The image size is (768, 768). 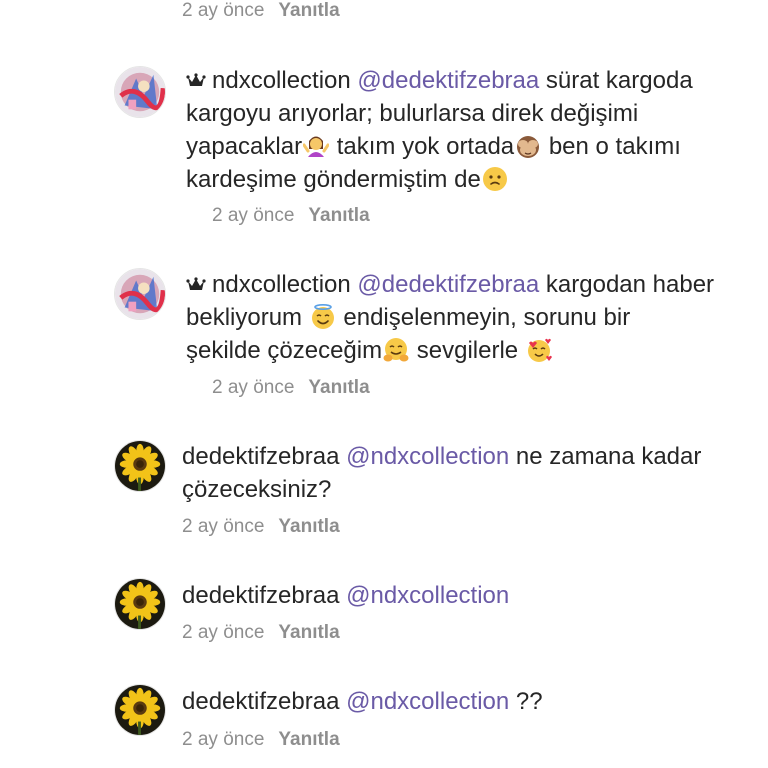 I want to click on comment-text: takım yok ortada, so click(x=425, y=146).